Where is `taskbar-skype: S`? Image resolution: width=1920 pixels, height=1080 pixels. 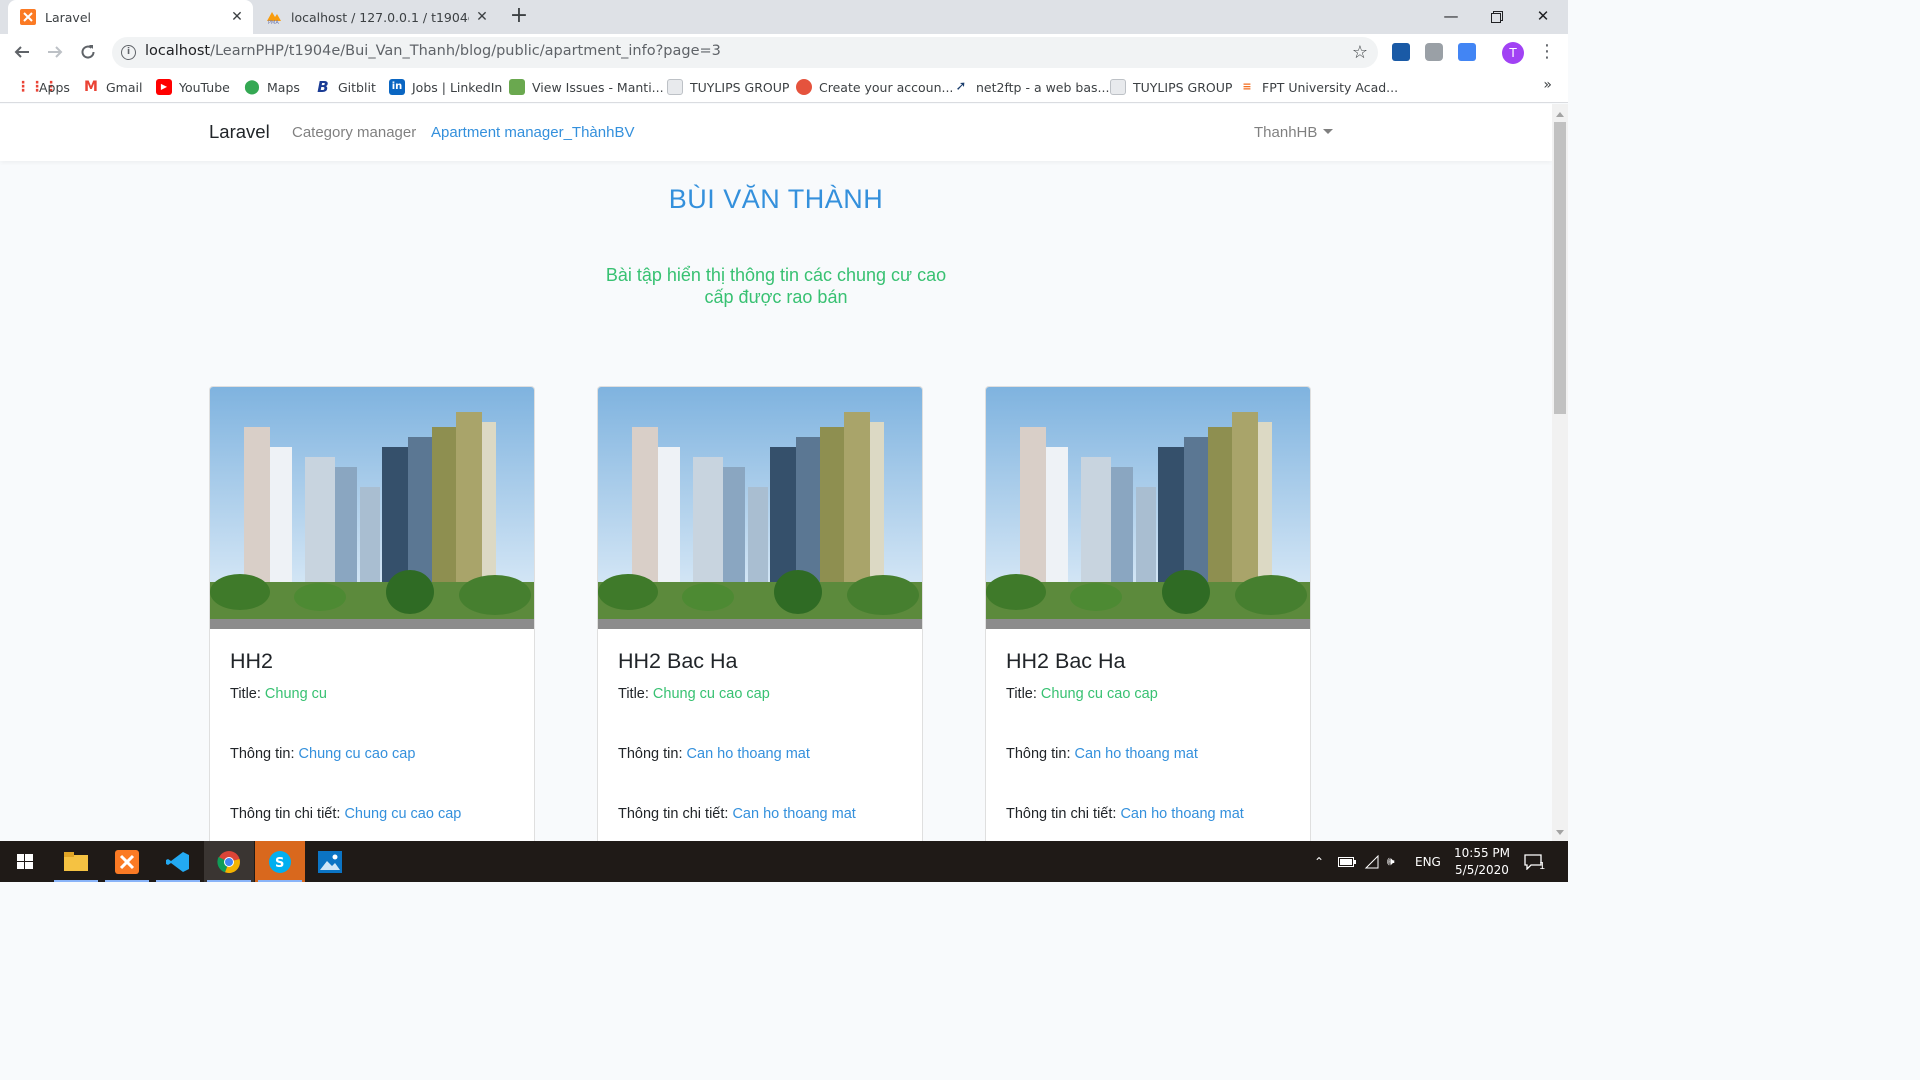
taskbar-skype: S is located at coordinates (280, 861).